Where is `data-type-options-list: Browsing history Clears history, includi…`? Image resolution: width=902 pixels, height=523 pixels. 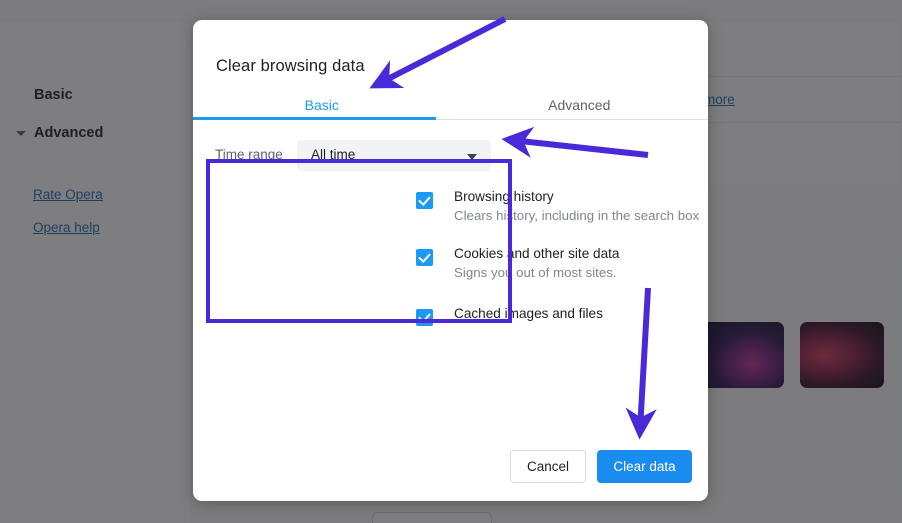
data-type-options-list: Browsing history Clears history, includi… is located at coordinates (552, 261).